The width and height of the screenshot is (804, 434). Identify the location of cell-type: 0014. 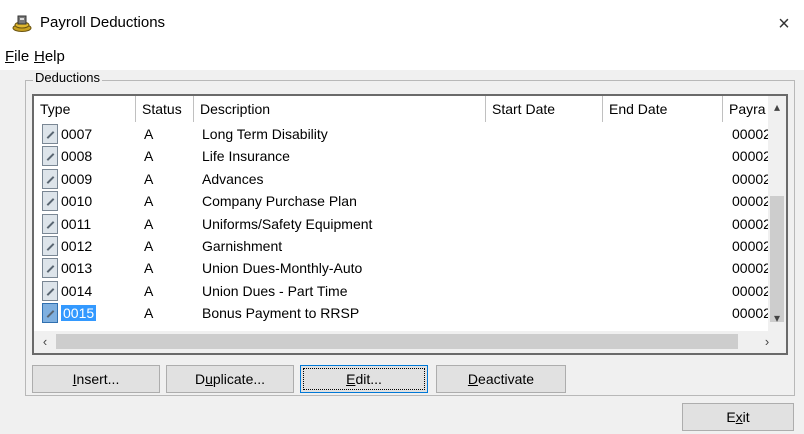
(77, 290).